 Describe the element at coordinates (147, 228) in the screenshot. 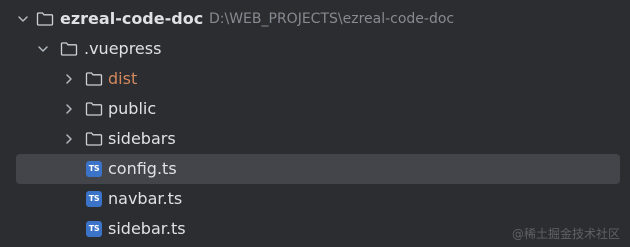

I see `file-label-sidebar: sidebar.ts` at that location.